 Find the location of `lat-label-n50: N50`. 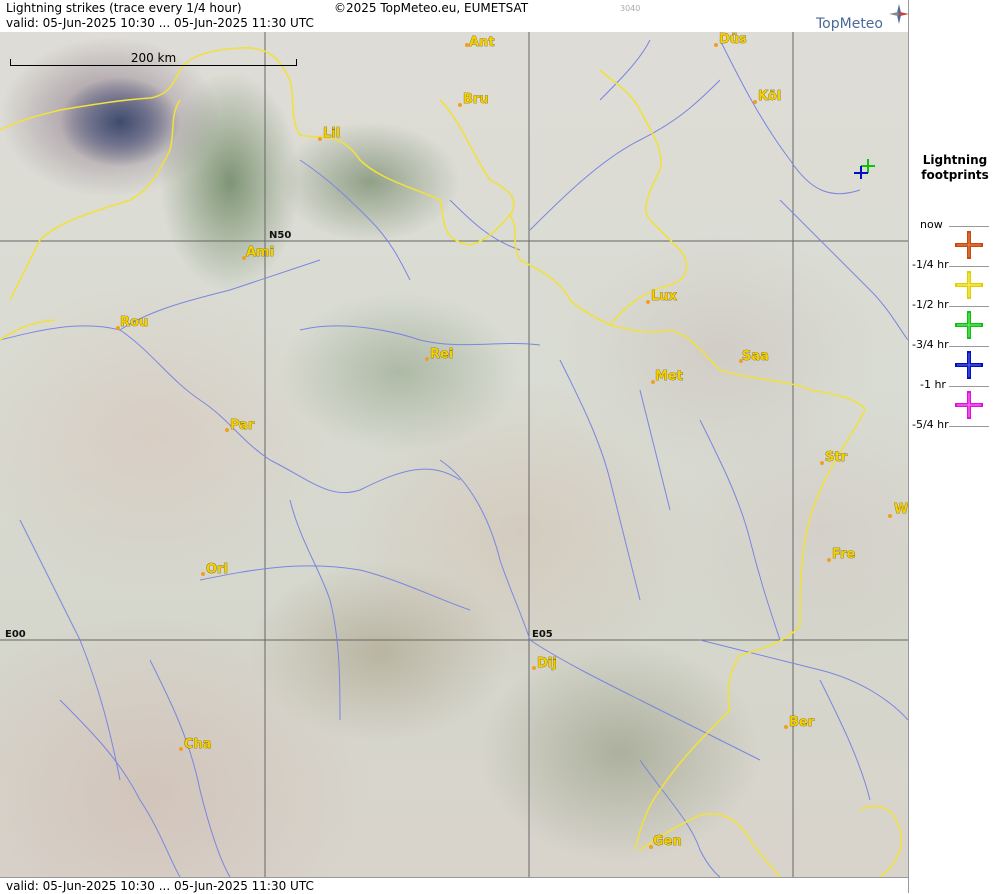

lat-label-n50: N50 is located at coordinates (280, 235).